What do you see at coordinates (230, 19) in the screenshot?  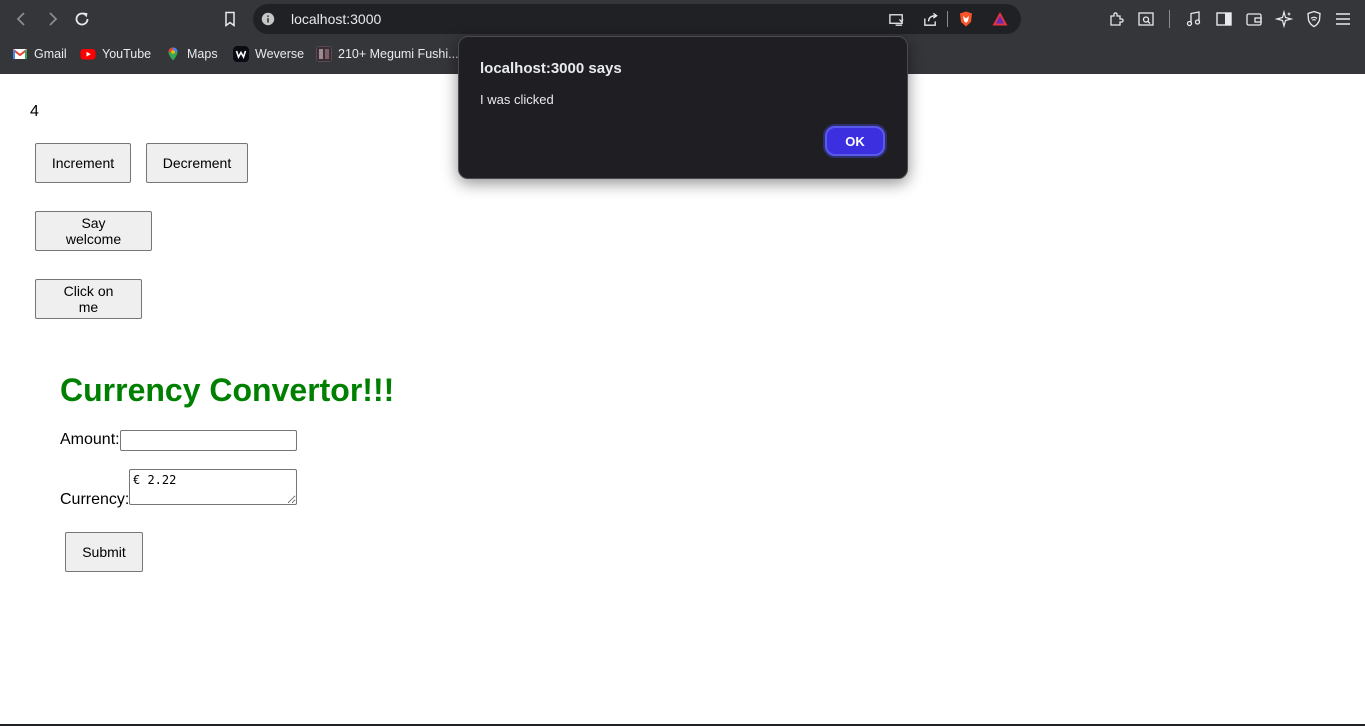 I see `bookmark-star-icon` at bounding box center [230, 19].